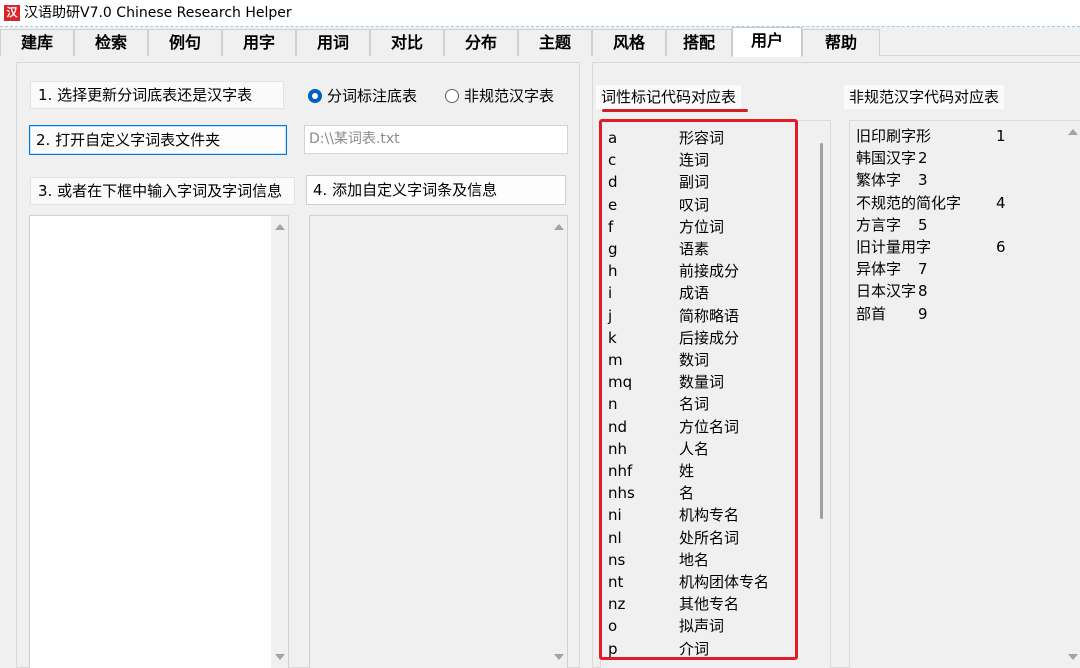  What do you see at coordinates (923, 313) in the screenshot?
I see `nonstandard-code: 9` at bounding box center [923, 313].